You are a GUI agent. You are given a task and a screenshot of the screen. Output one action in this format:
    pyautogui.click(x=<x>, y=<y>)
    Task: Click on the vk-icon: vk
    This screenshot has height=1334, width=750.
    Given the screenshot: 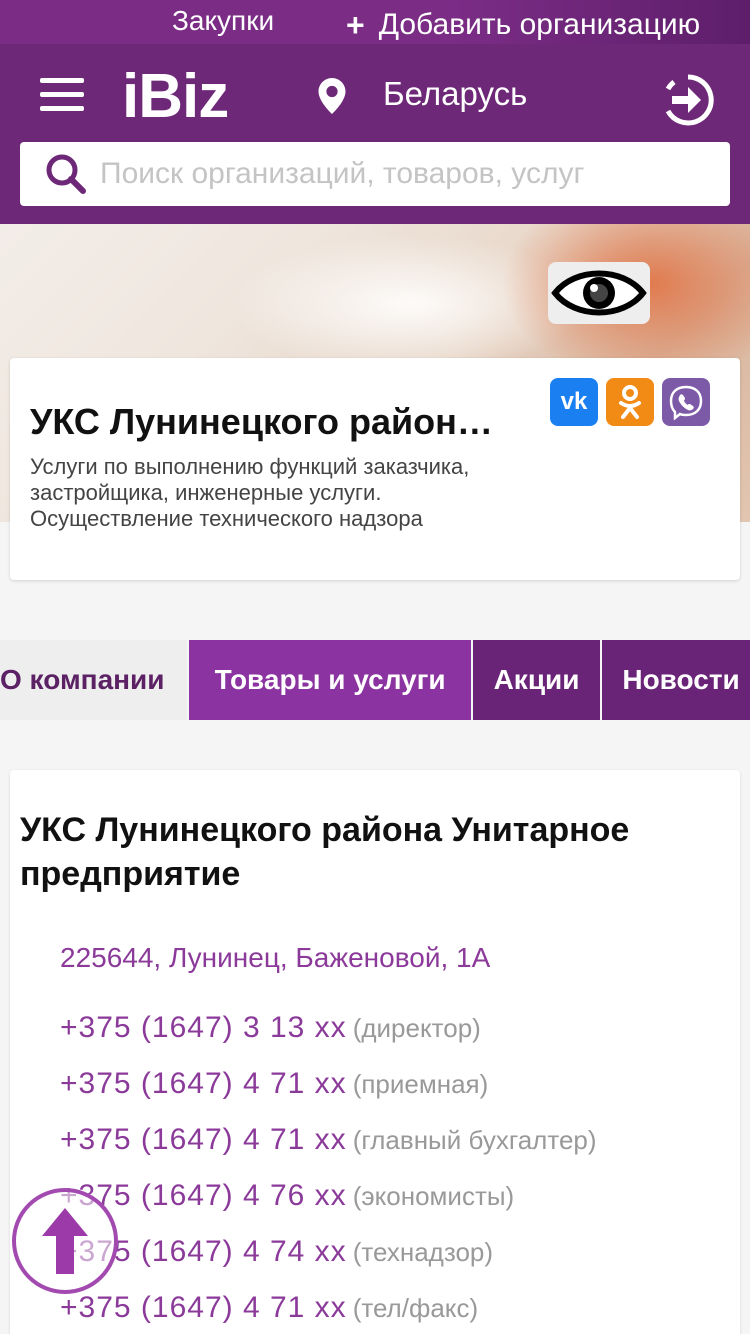 What is the action you would take?
    pyautogui.click(x=574, y=402)
    